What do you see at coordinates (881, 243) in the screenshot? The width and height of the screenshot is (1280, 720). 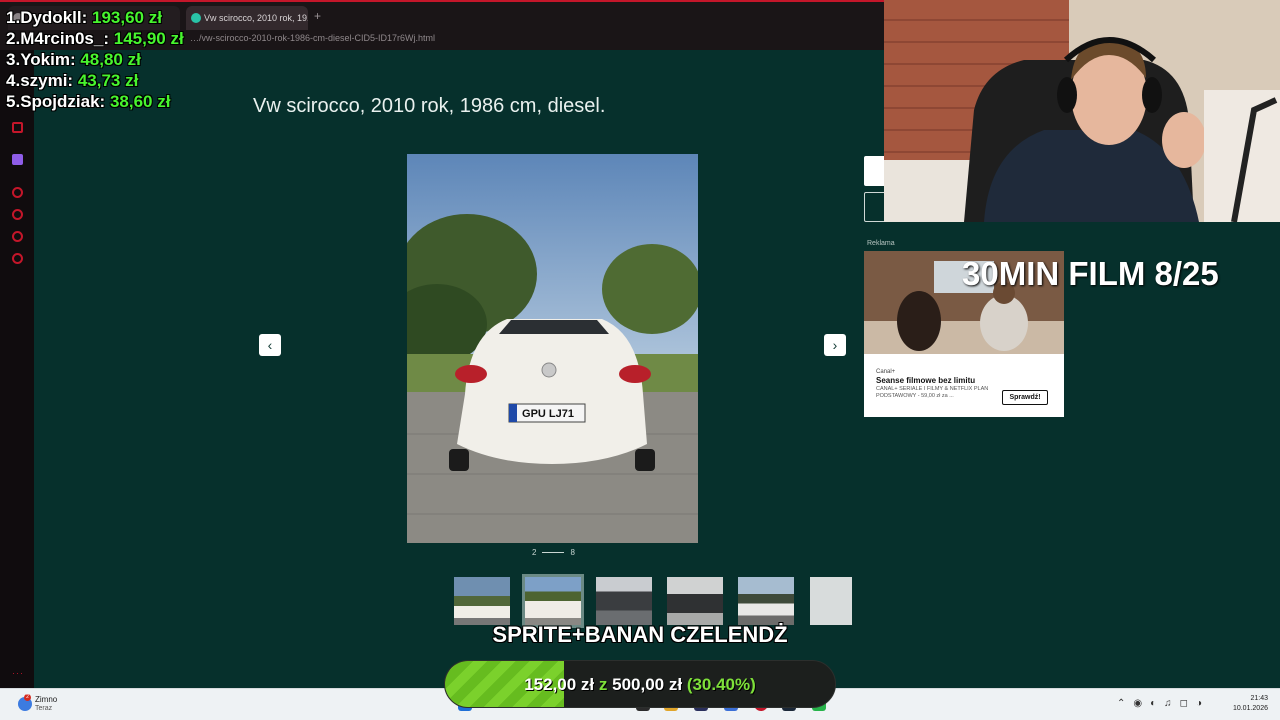 I see `ad-label: Reklama` at bounding box center [881, 243].